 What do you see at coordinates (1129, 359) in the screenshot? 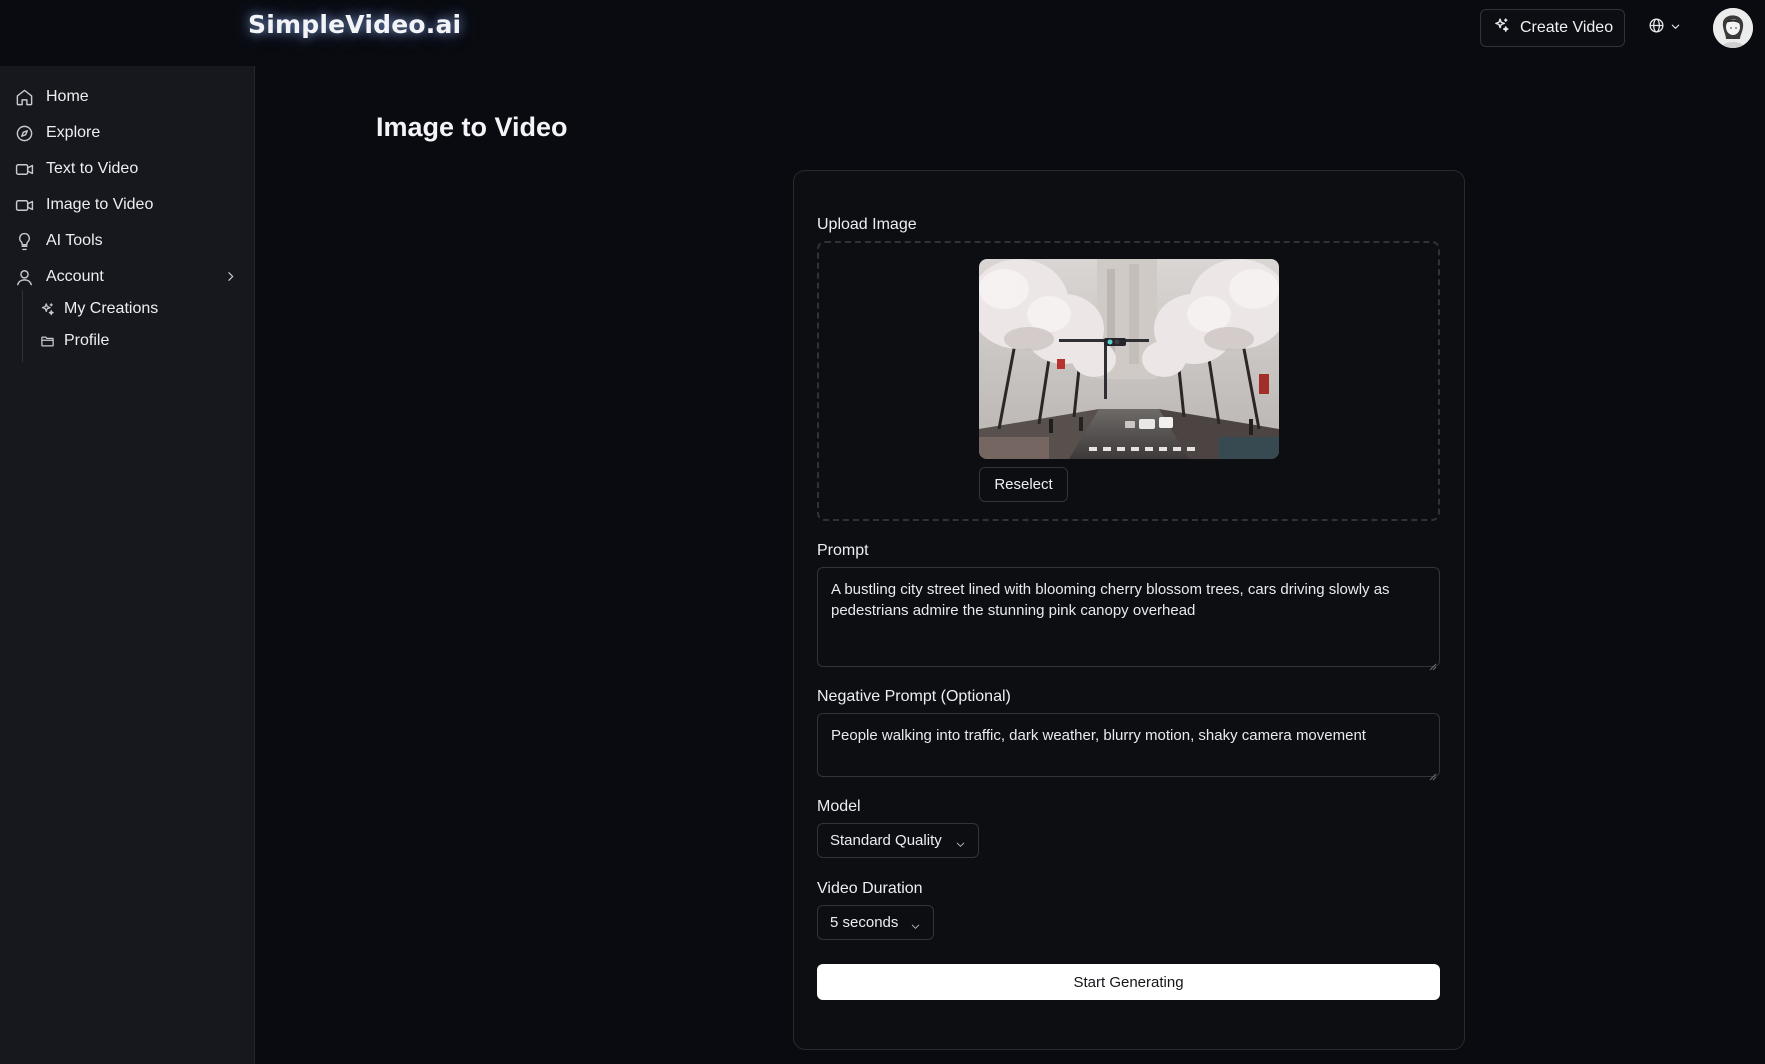
I see `uploaded-image-preview` at bounding box center [1129, 359].